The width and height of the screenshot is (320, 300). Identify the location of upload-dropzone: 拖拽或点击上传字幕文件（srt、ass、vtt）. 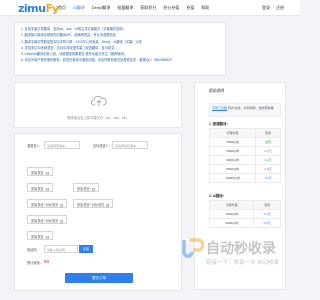
(98, 105).